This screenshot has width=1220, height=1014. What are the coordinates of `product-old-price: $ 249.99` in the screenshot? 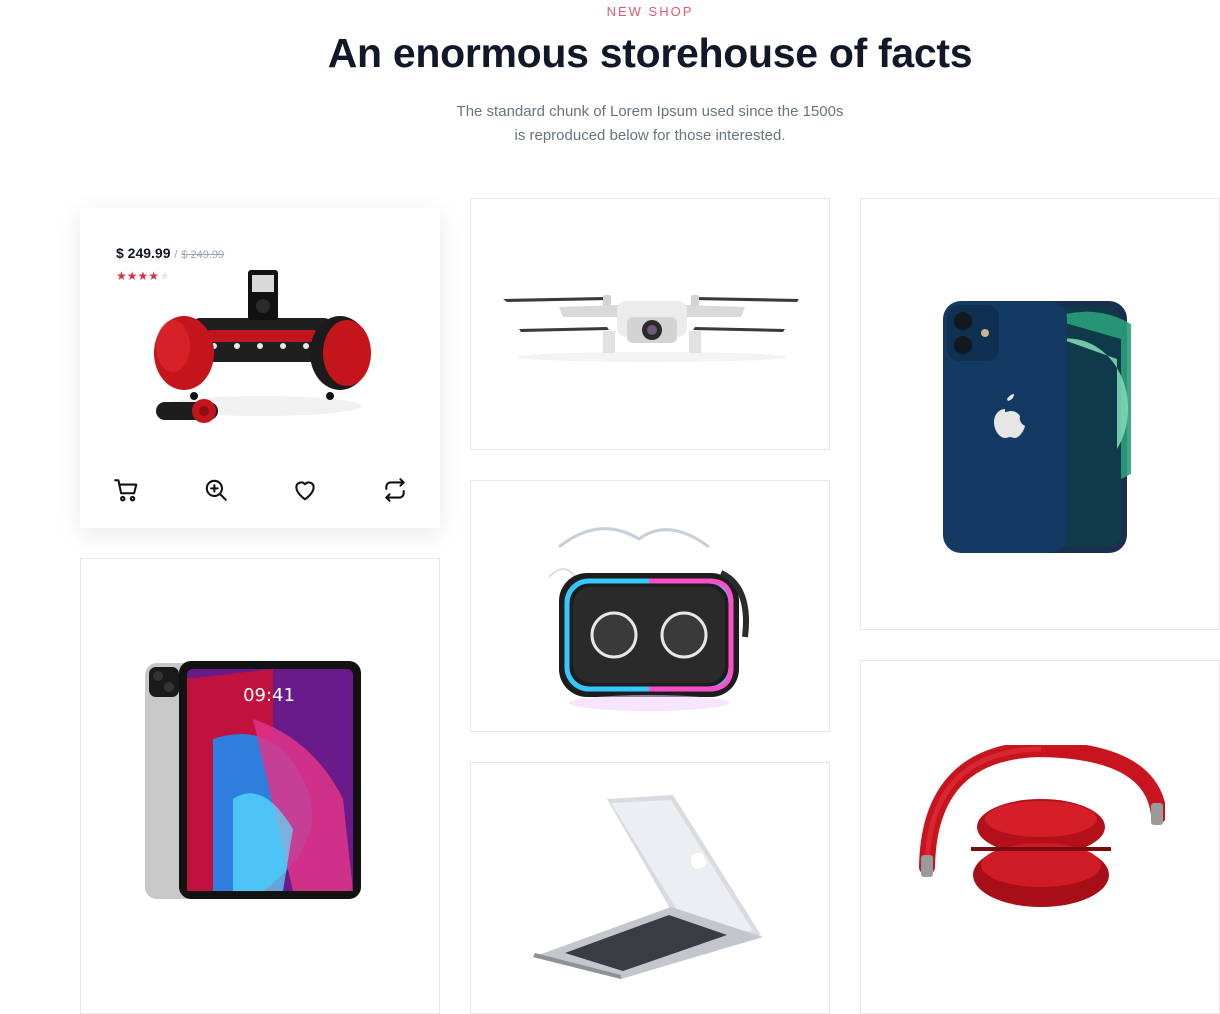 It's located at (203, 255).